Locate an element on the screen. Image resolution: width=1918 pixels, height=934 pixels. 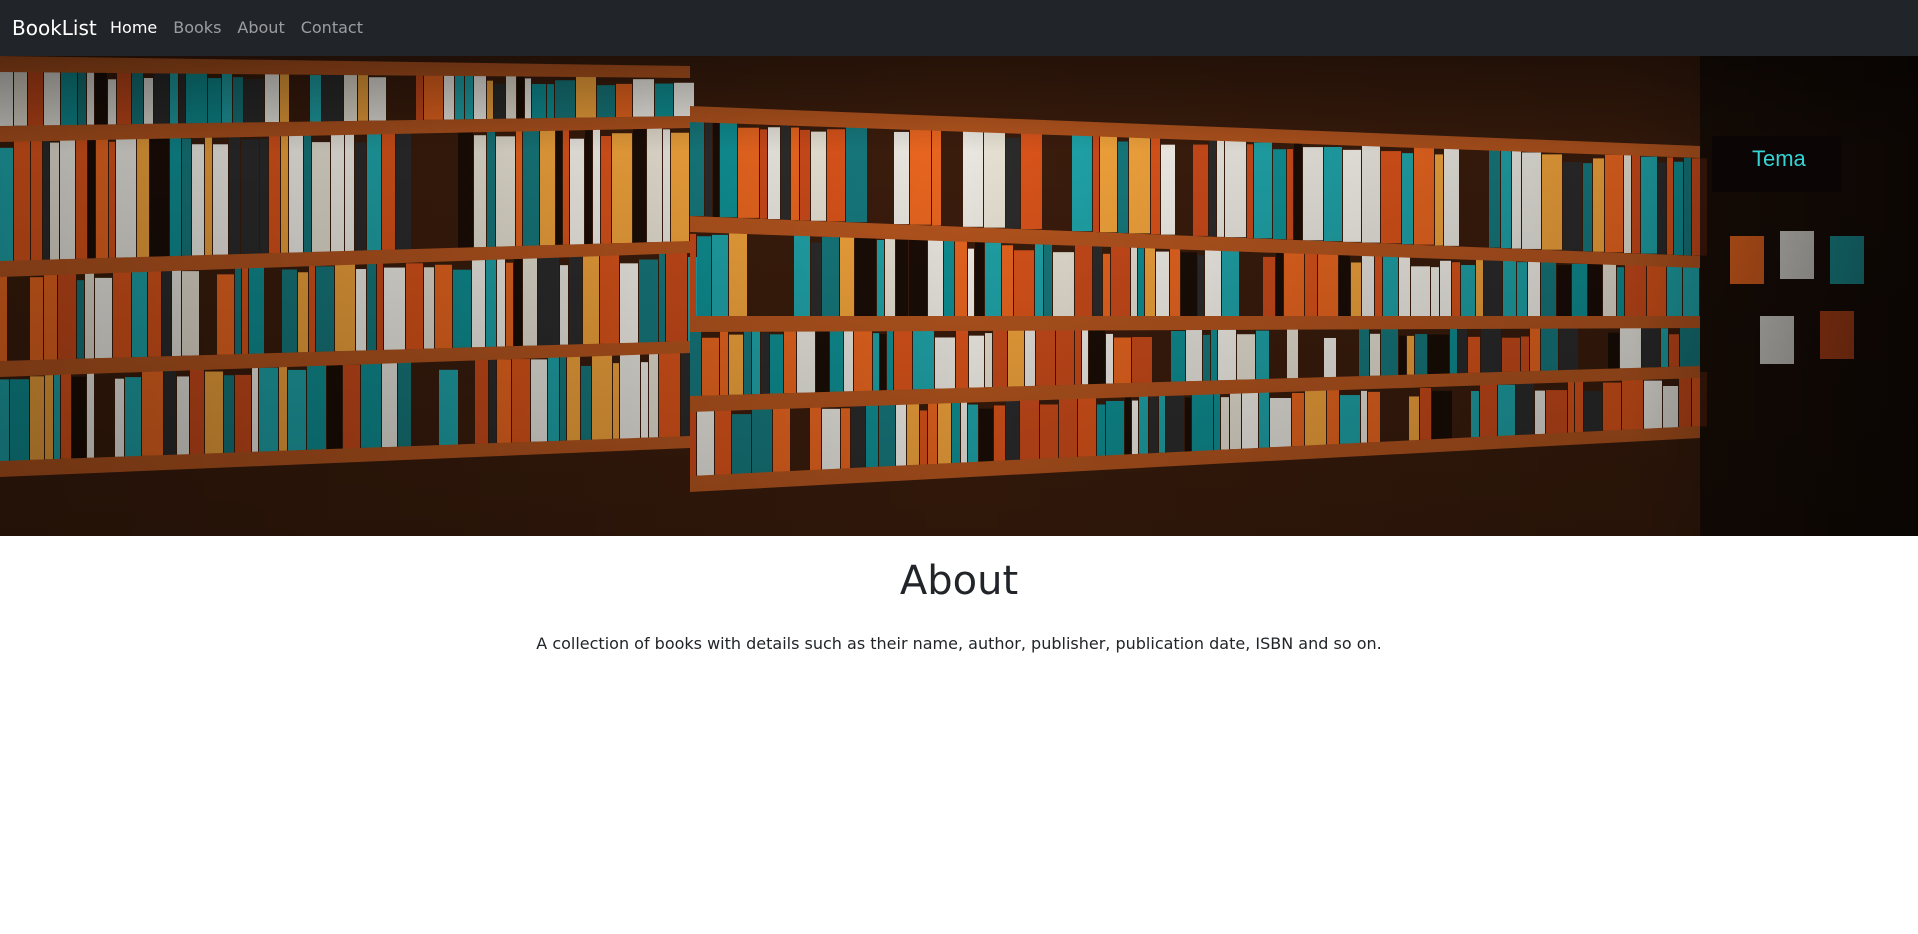
about-heading: About is located at coordinates (959, 581).